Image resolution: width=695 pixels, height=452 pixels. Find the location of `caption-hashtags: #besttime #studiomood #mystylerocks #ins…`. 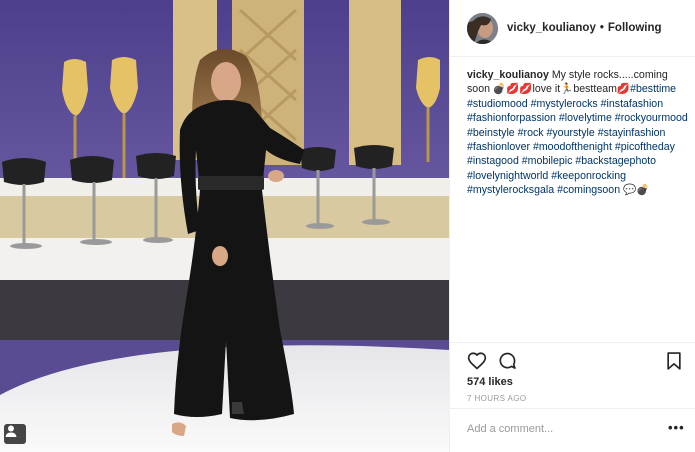

caption-hashtags: #besttime #studiomood #mystylerocks #ins… is located at coordinates (577, 139).